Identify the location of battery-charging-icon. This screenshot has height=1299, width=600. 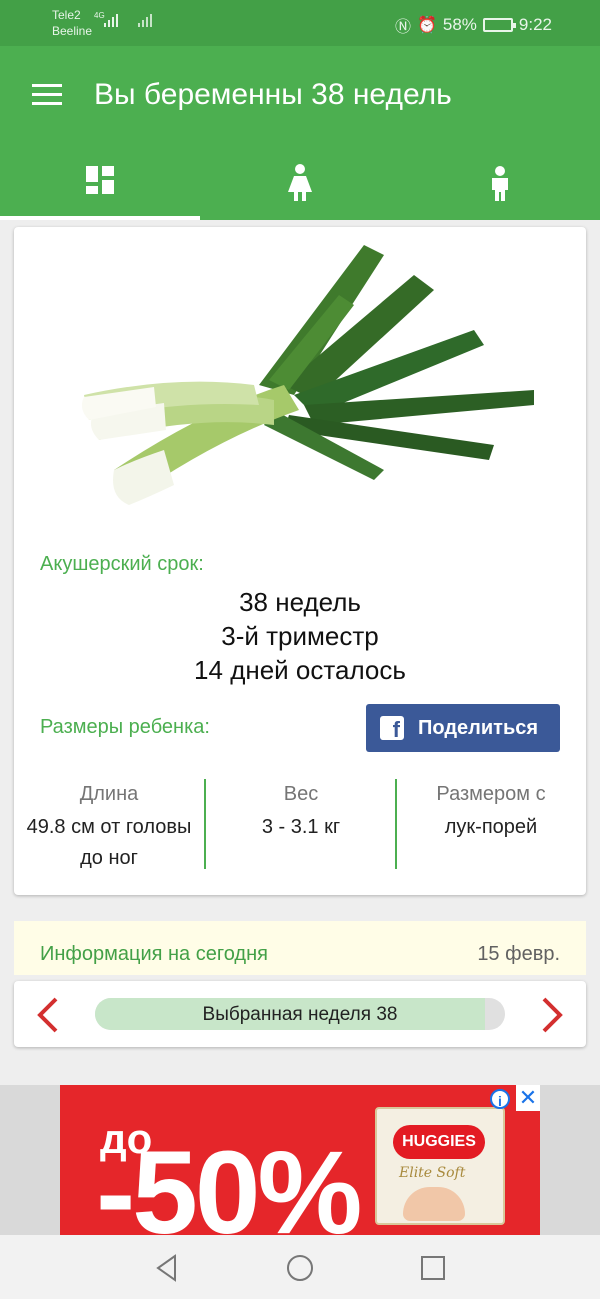
(499, 25).